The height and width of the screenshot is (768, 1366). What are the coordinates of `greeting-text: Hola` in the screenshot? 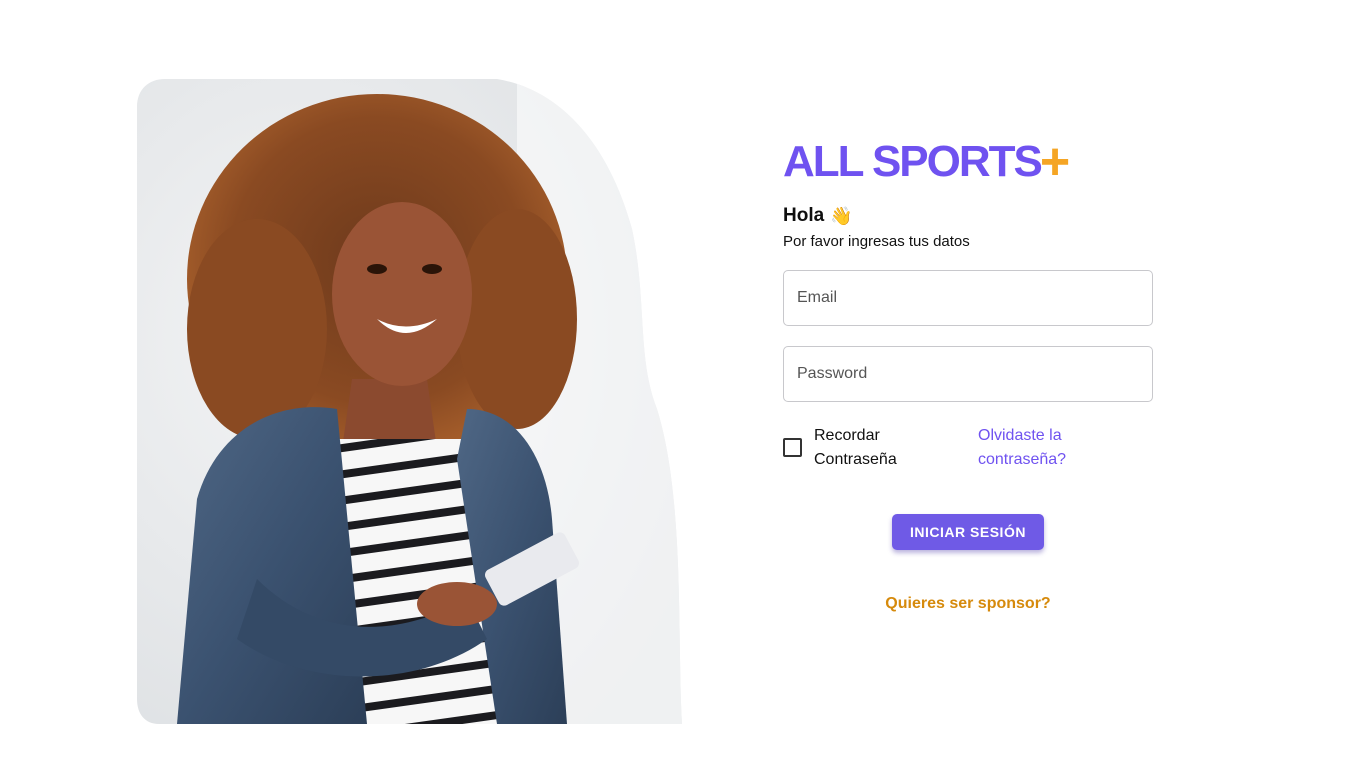 It's located at (804, 215).